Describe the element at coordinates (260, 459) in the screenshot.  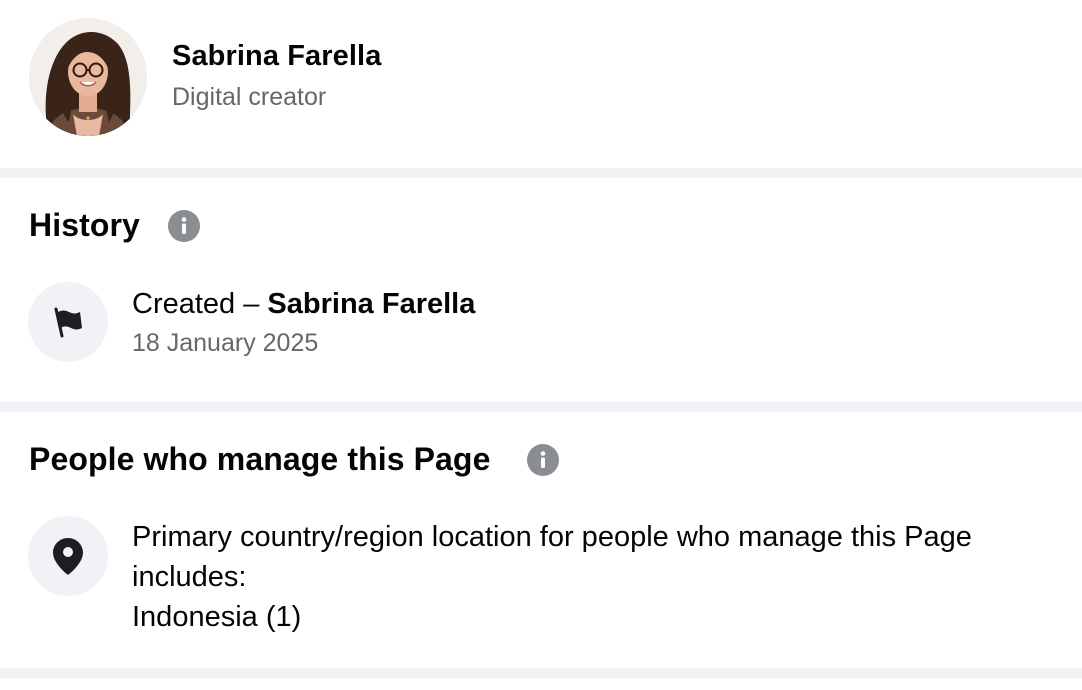
I see `managers-title: People who manage this Page` at that location.